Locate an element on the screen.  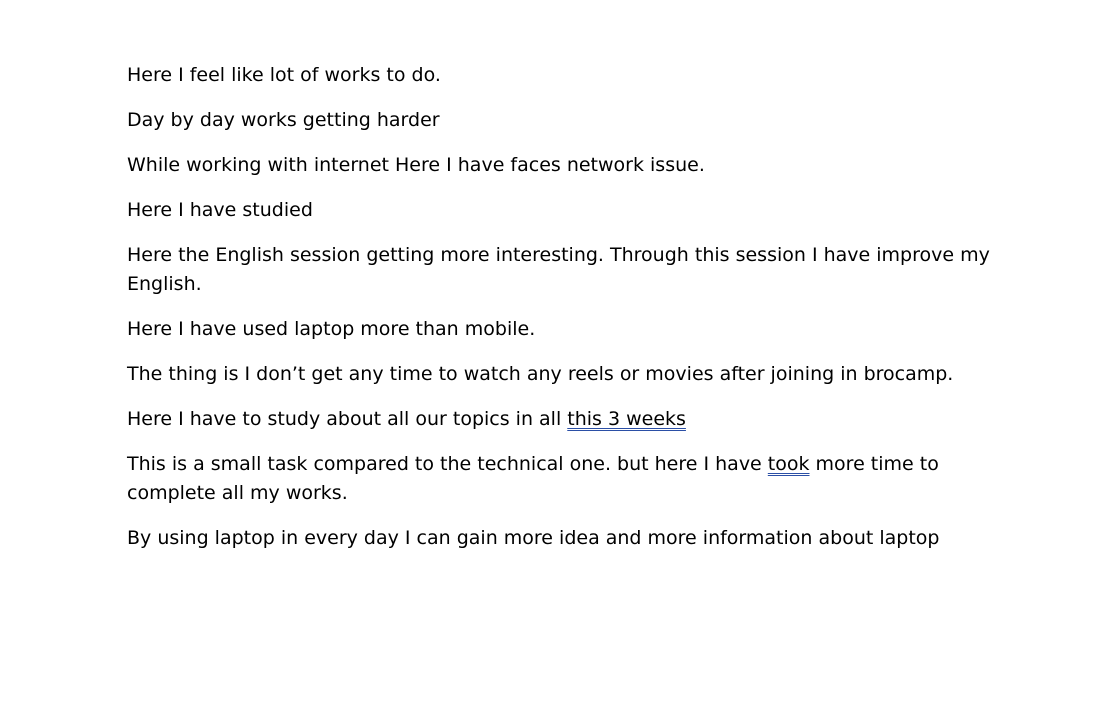
paragraph-text: Here I feel like lot of works to do. is located at coordinates (284, 75).